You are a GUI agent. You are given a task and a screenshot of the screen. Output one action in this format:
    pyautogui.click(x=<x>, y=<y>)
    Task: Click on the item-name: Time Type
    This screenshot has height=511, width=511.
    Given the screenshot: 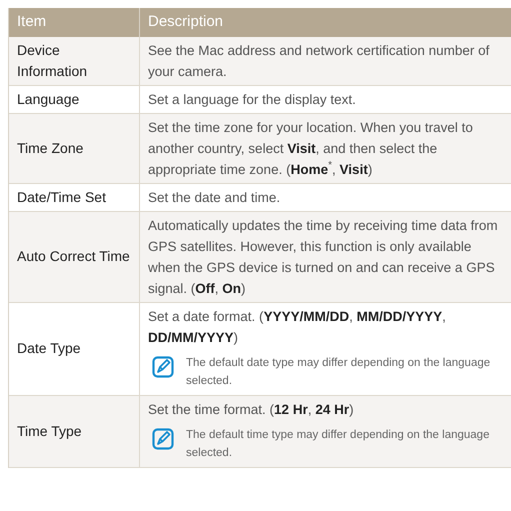 What is the action you would take?
    pyautogui.click(x=49, y=431)
    